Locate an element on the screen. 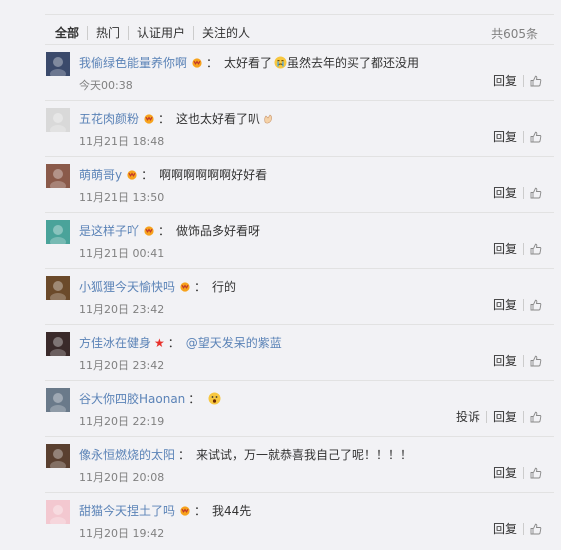 This screenshot has height=550, width=561. comment-timestamp: 11月20日 22:19 is located at coordinates (122, 421).